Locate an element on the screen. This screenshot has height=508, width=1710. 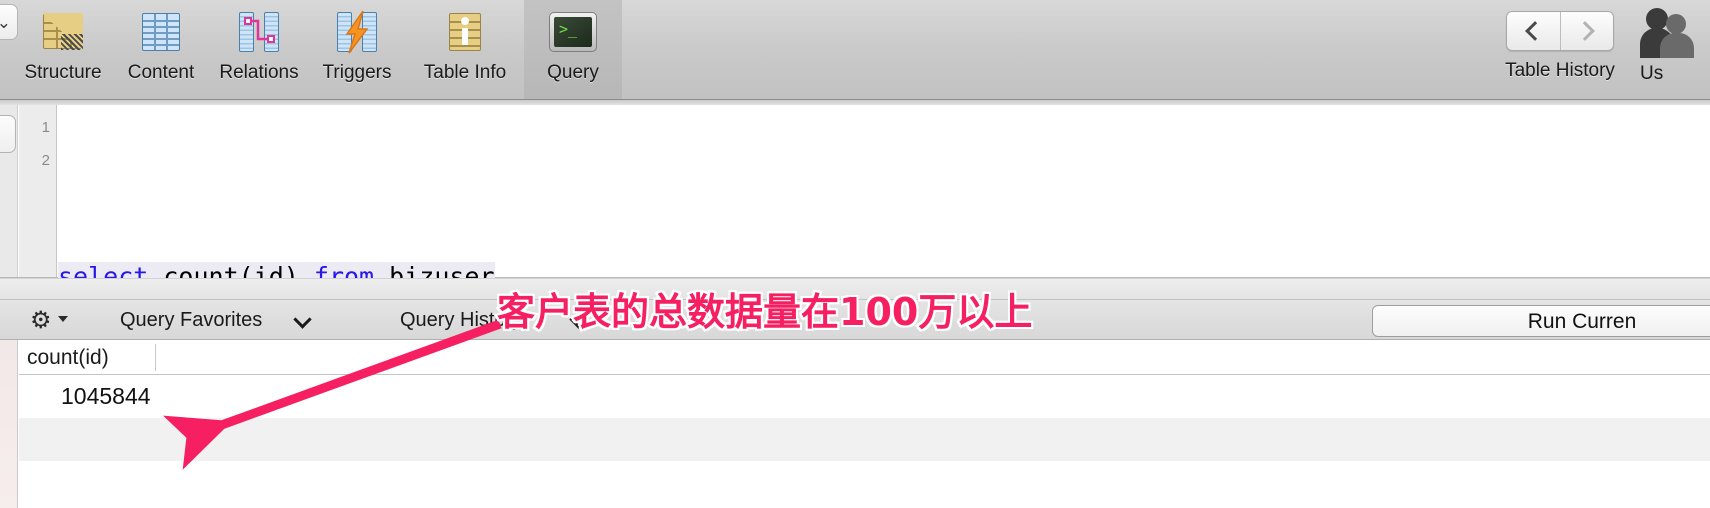
table-row: 1045844 is located at coordinates (864, 396).